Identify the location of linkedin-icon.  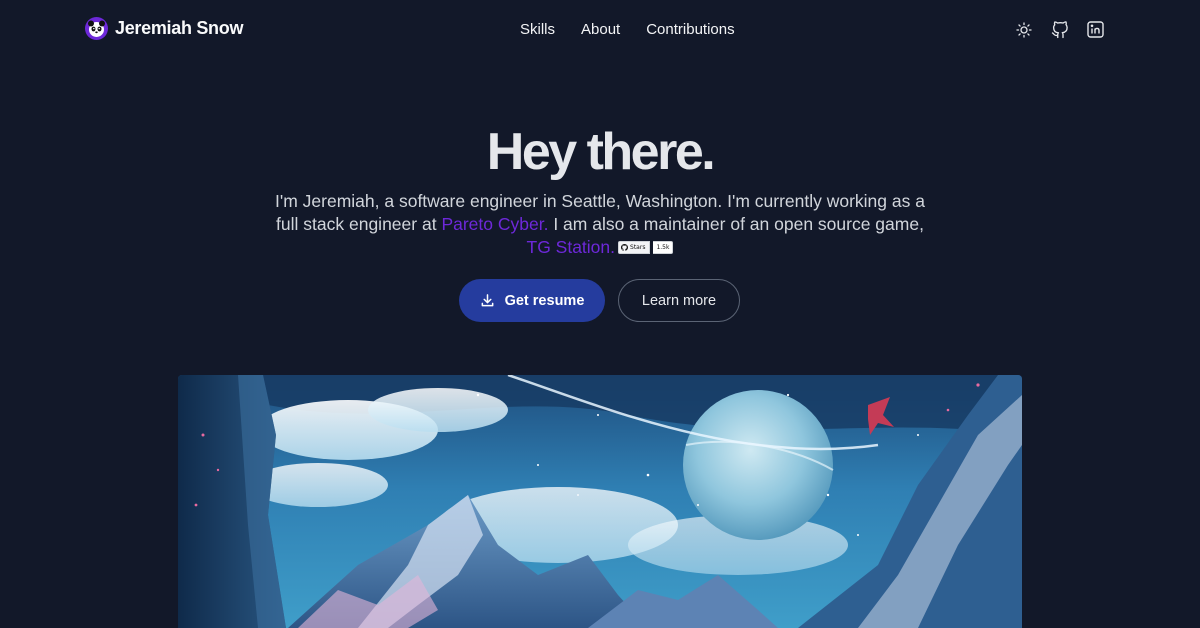
(1095, 29).